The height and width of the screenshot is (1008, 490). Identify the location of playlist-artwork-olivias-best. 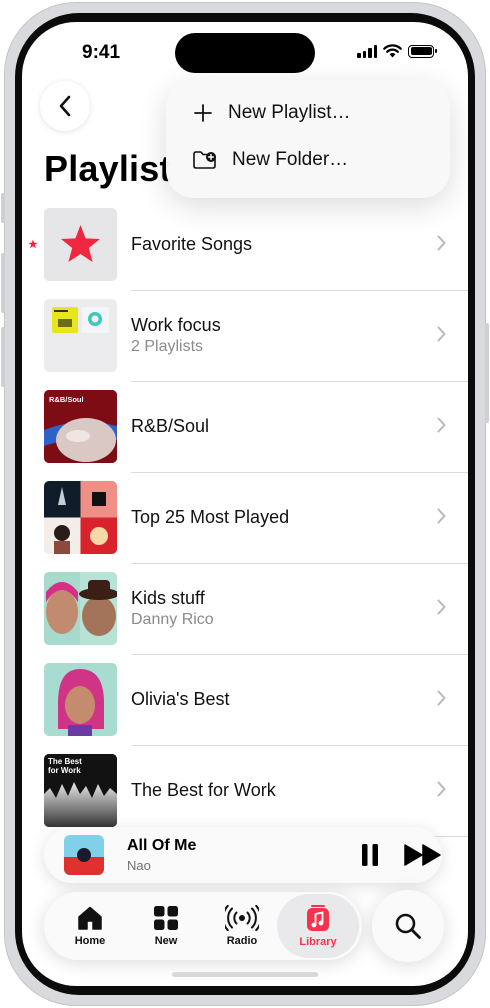
(80, 699).